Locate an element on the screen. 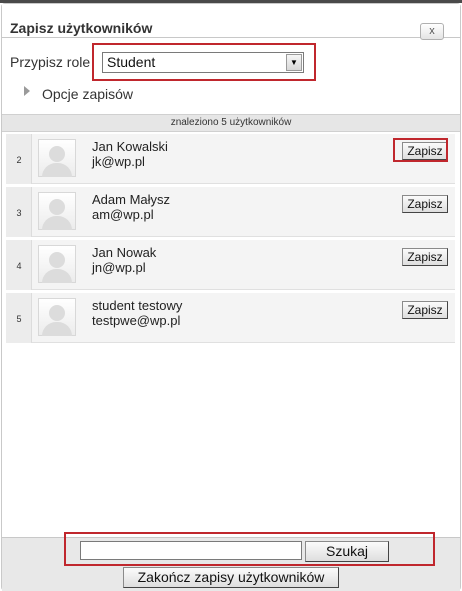 The height and width of the screenshot is (591, 462). user-email: am@wp.pl is located at coordinates (123, 214).